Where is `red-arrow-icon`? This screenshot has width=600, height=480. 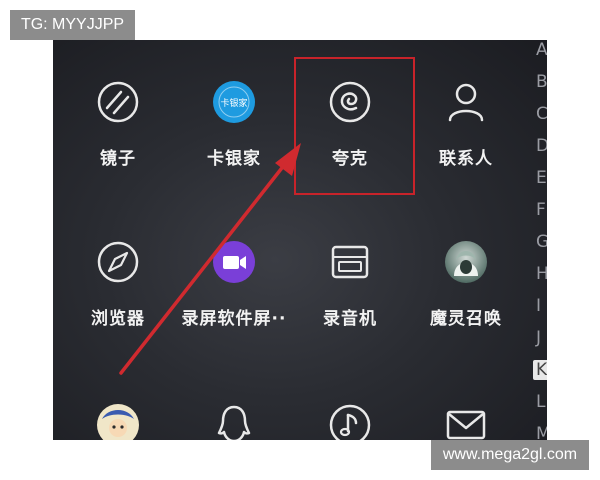 red-arrow-icon is located at coordinates (210, 259).